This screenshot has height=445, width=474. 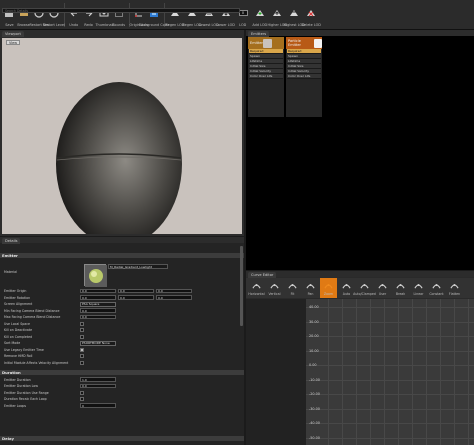 I want to click on curve-tool-horizontal-button: Horizontal, so click(x=256, y=288).